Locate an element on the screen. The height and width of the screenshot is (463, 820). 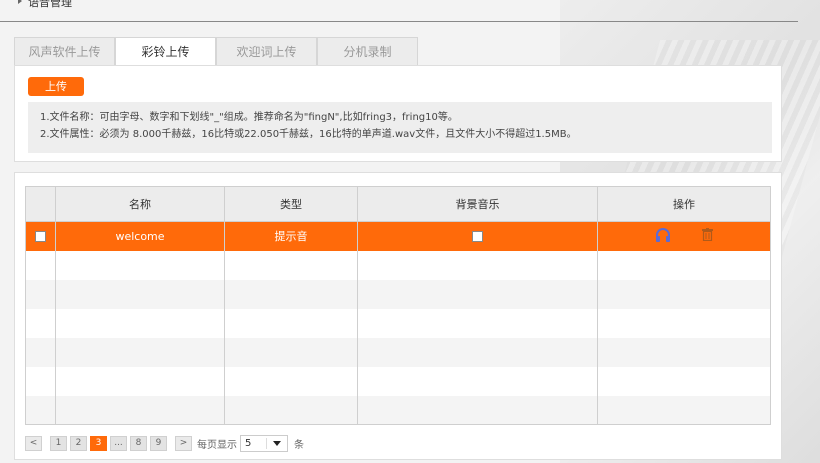
header-background-music: 背景音乐 is located at coordinates (477, 204).